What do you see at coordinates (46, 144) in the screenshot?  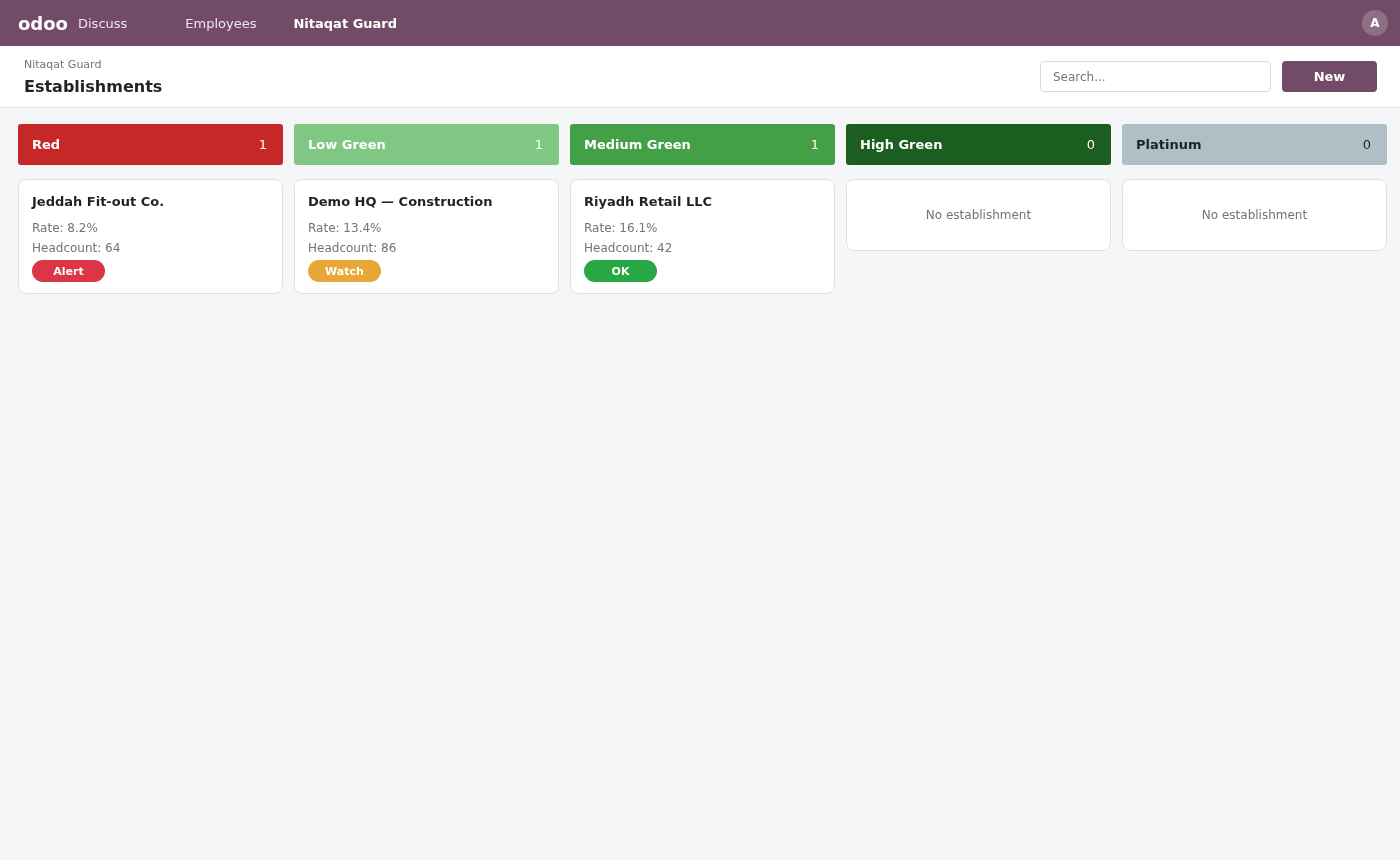 I see `column-title: Red` at bounding box center [46, 144].